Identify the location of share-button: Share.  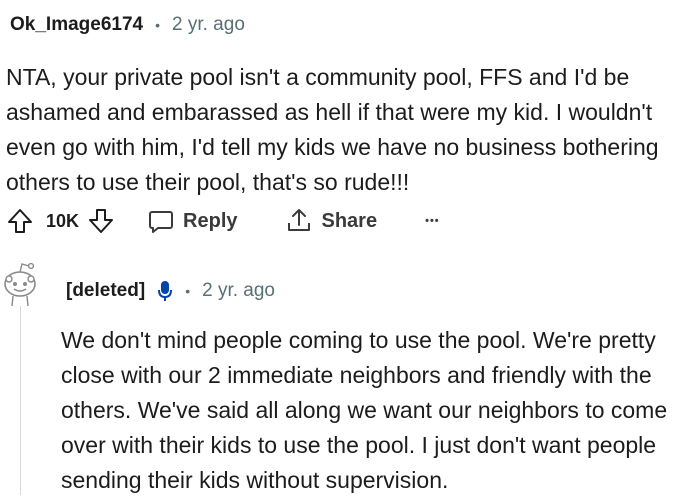
(331, 221).